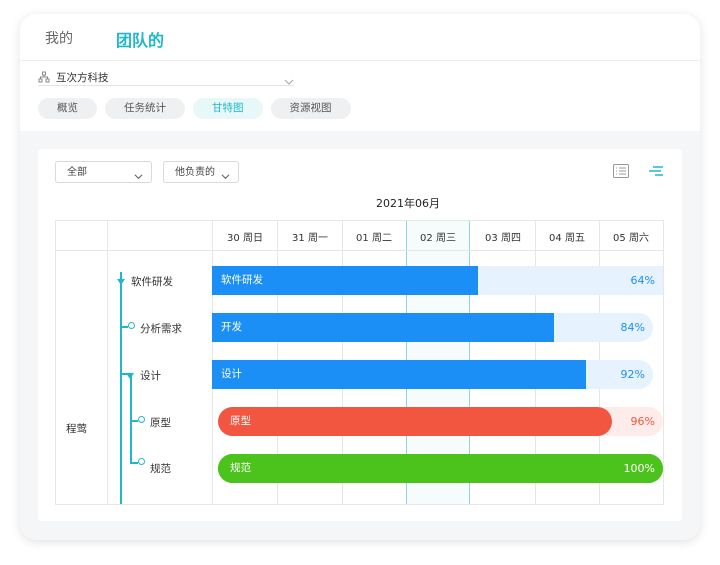 Image resolution: width=720 pixels, height=565 pixels. What do you see at coordinates (374, 238) in the screenshot?
I see `day-header: 01 周二` at bounding box center [374, 238].